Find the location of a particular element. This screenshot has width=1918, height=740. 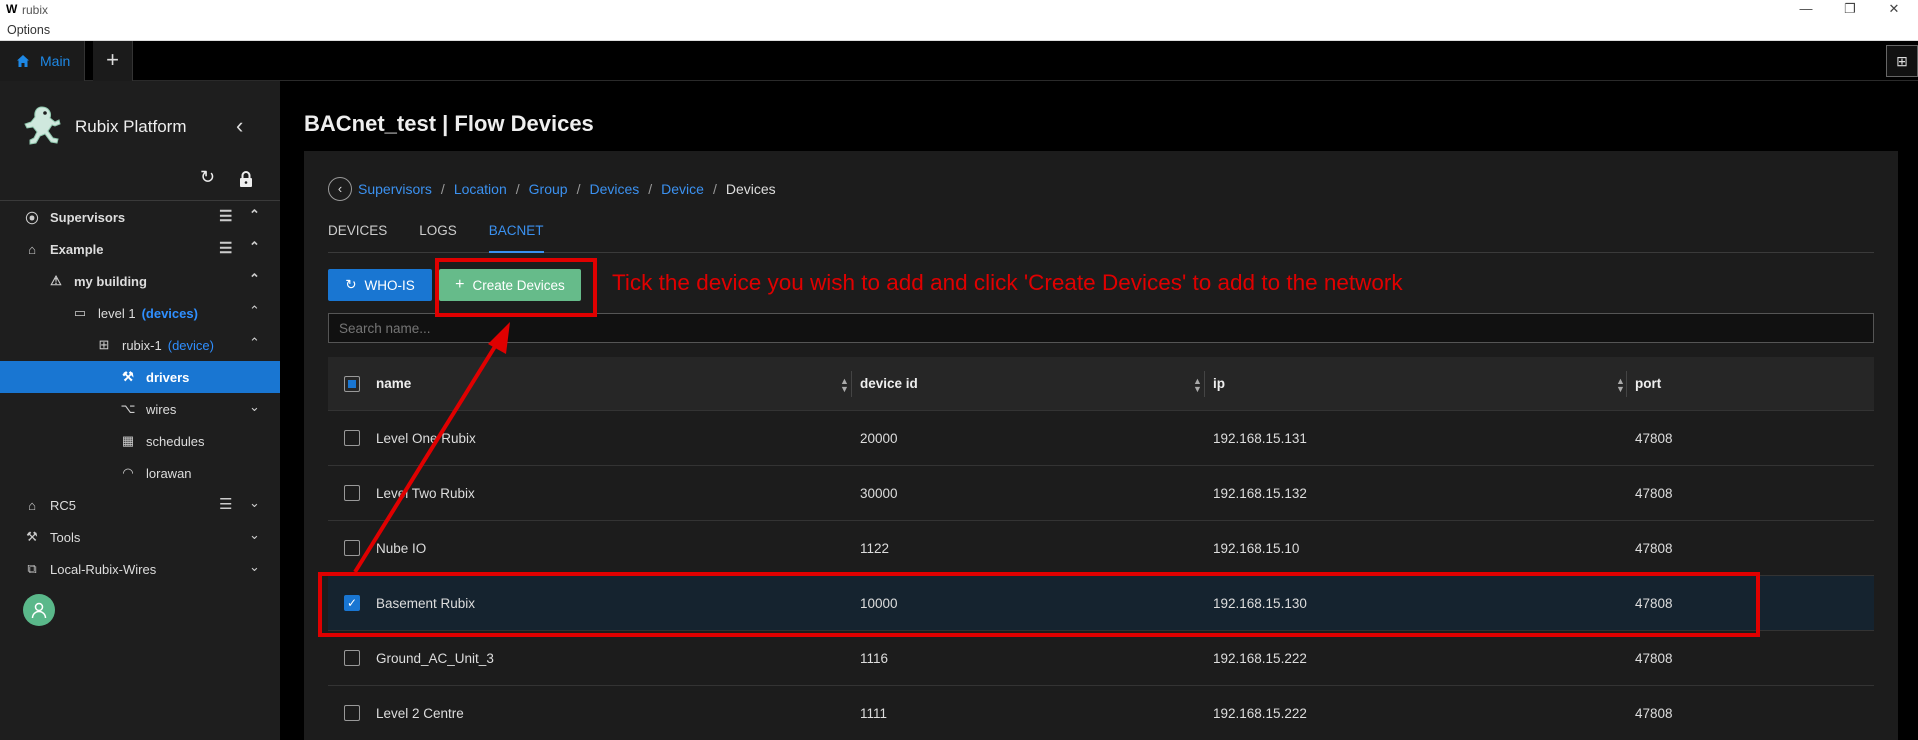

back-icon: ‹ is located at coordinates (340, 189).